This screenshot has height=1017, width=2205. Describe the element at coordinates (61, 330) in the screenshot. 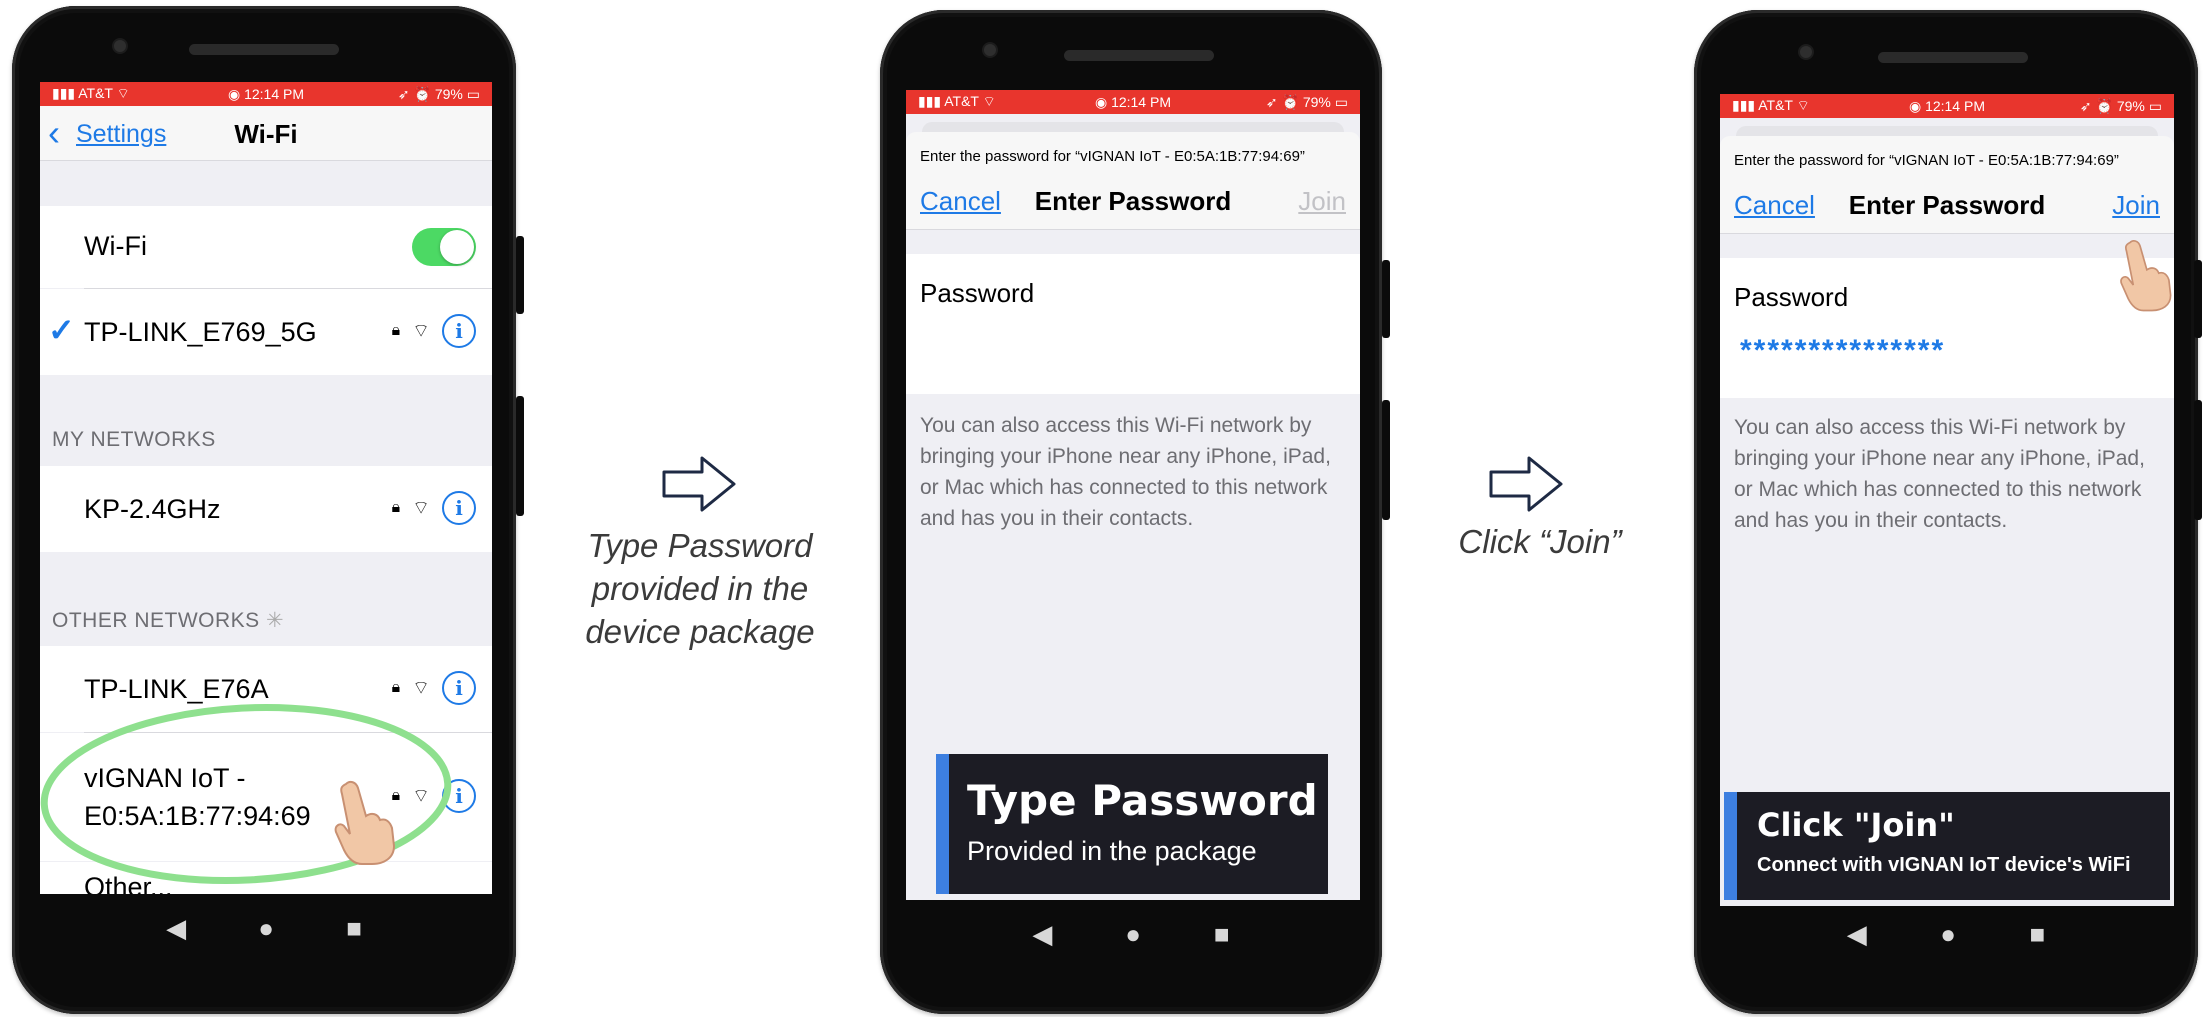

I see `checkmark-icon: ✓` at that location.